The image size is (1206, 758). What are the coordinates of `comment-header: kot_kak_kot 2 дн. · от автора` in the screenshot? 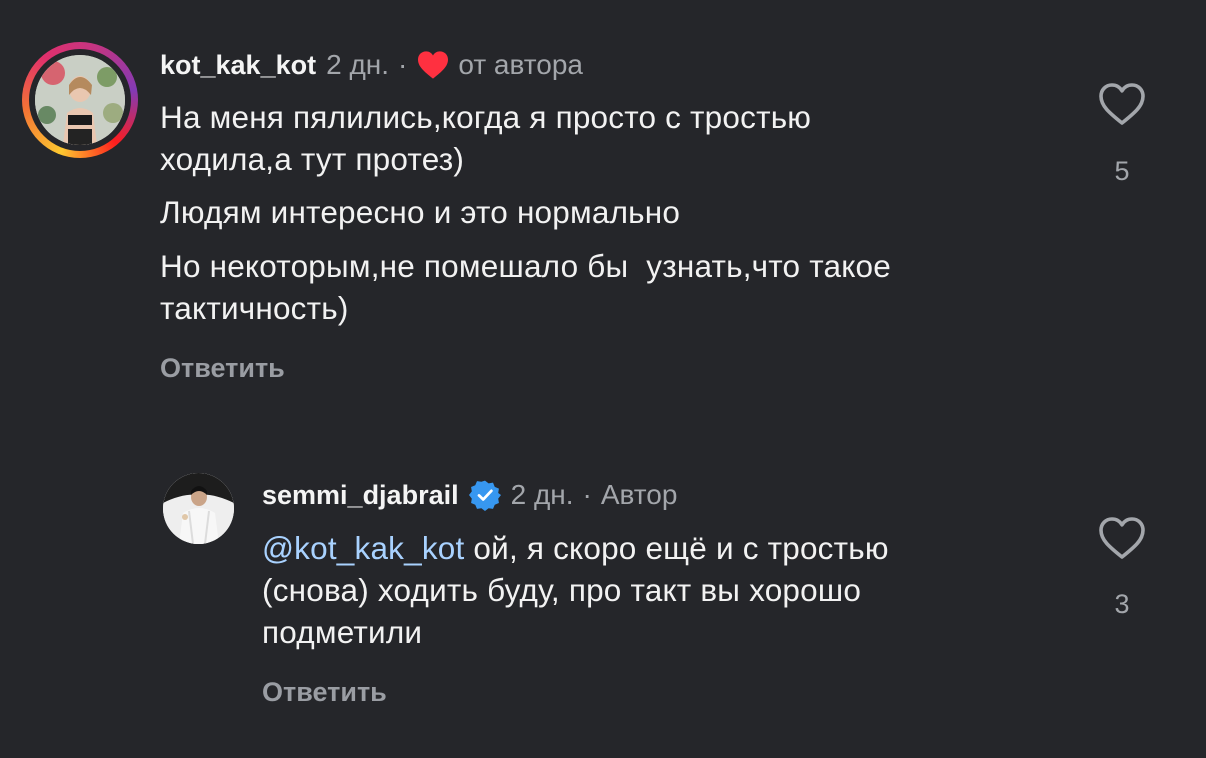 It's located at (371, 65).